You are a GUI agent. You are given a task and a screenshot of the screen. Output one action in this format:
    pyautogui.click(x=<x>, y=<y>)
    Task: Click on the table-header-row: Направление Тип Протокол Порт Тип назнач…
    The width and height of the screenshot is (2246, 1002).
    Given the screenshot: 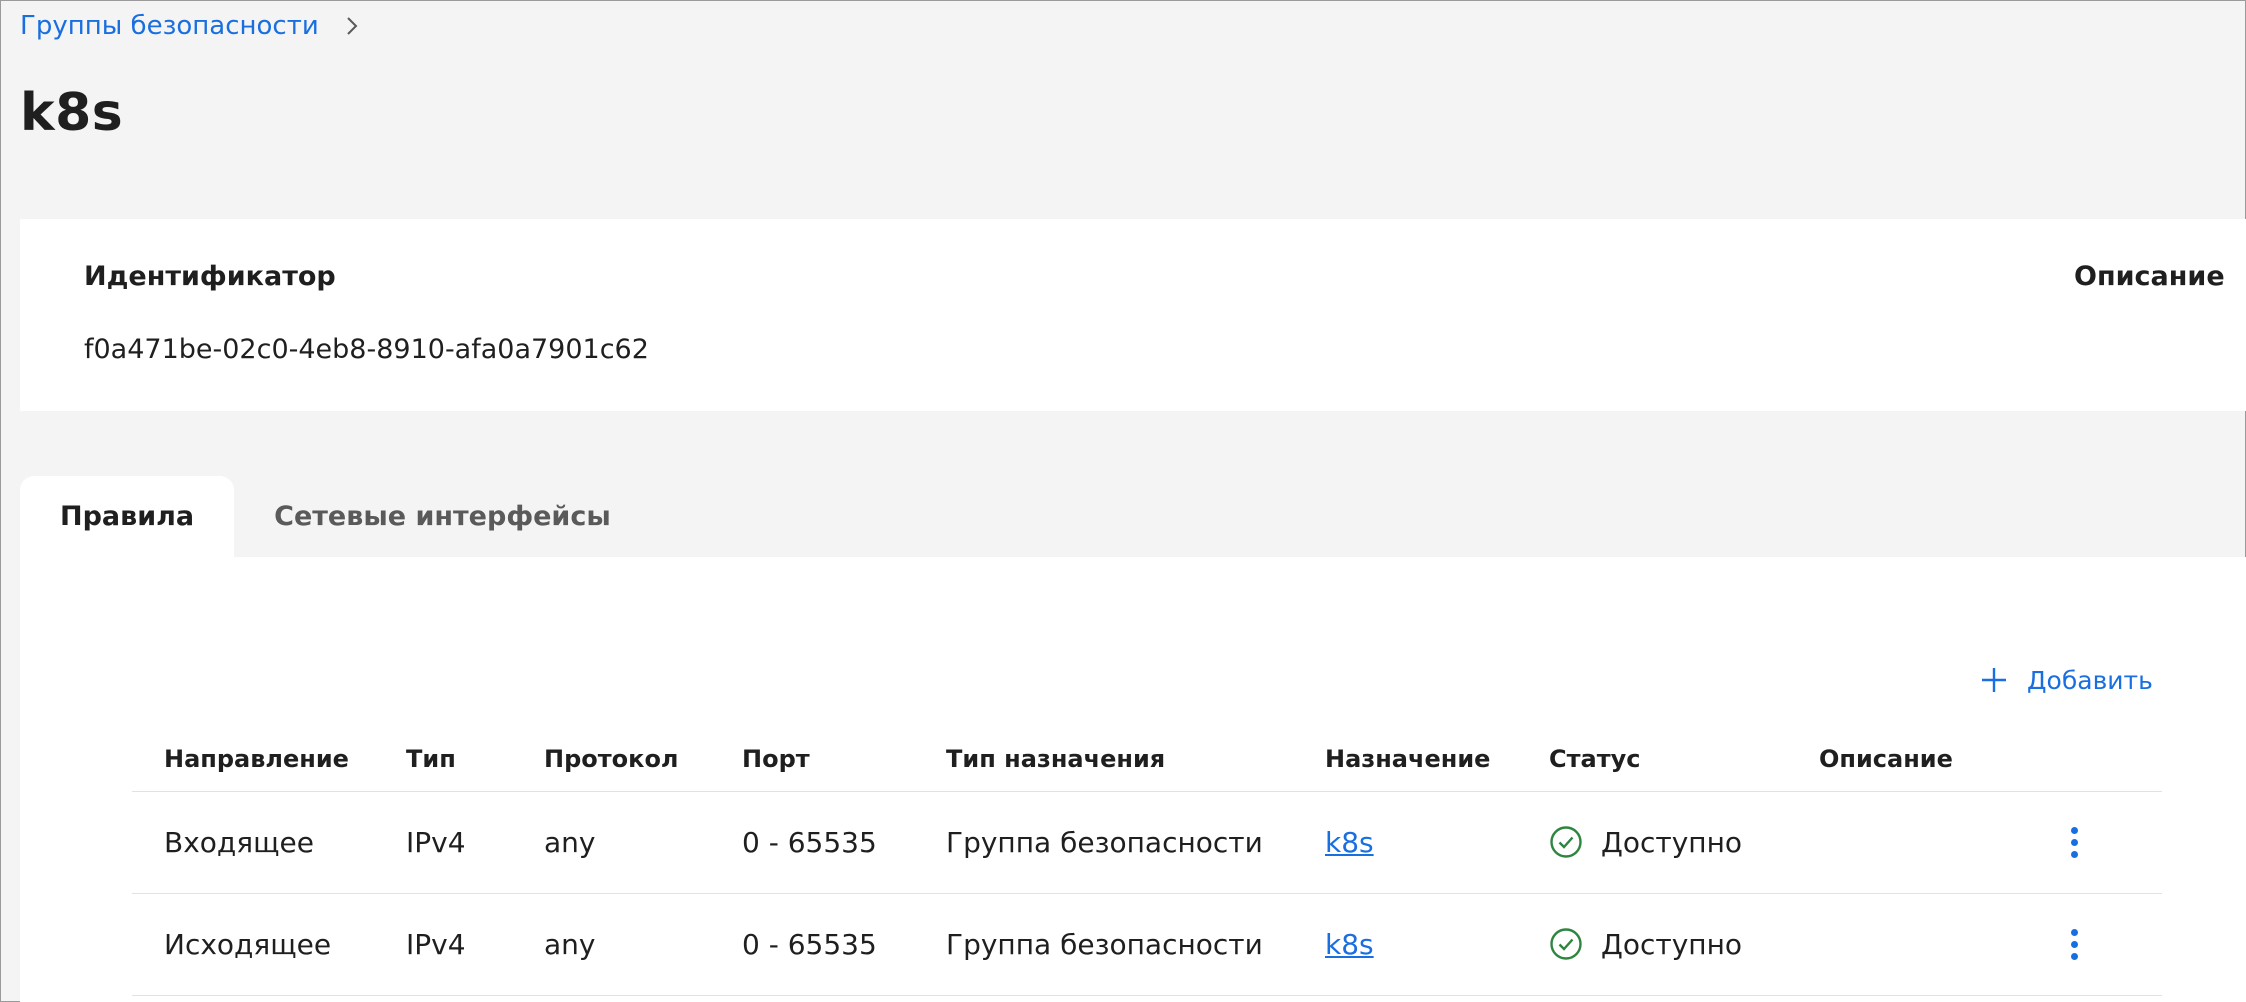 What is the action you would take?
    pyautogui.click(x=1147, y=759)
    